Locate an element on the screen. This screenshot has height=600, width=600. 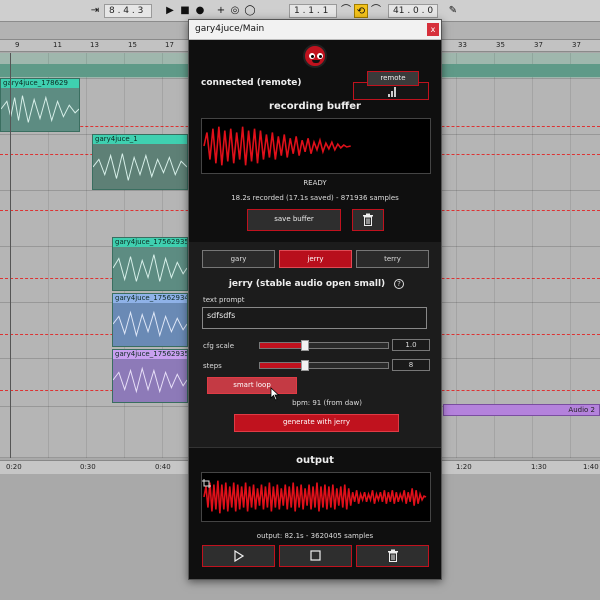
clip-name: gary4juce_17562935629 is located at coordinates (150, 354).